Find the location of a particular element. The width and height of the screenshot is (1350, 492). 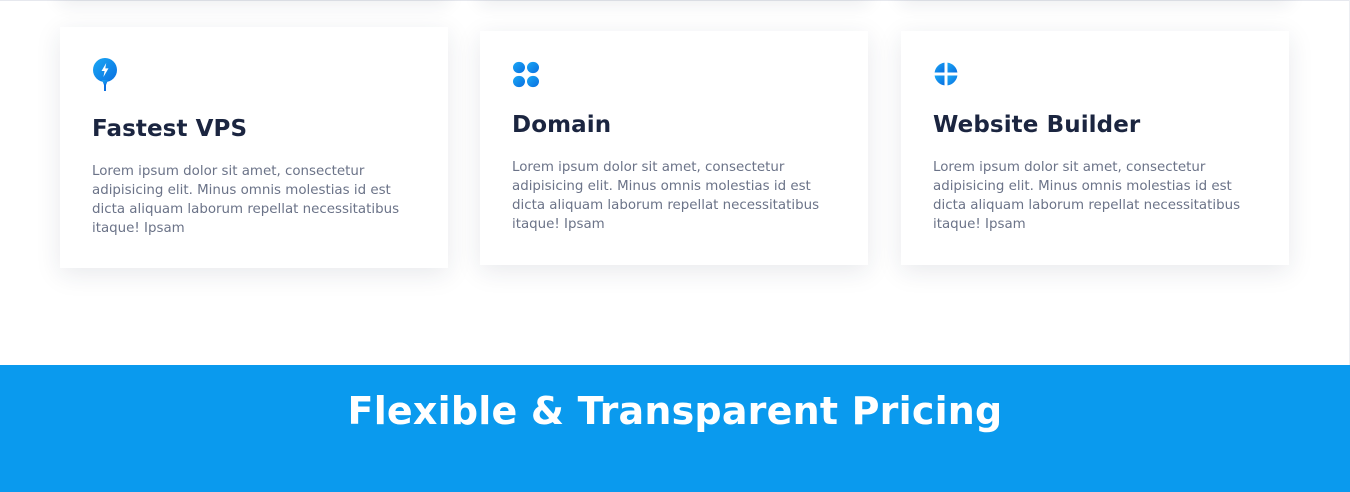

card-title: Website Builder is located at coordinates (1037, 125).